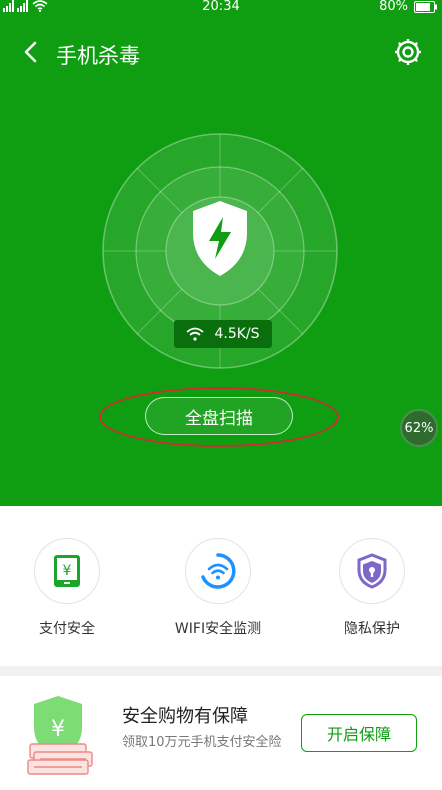 This screenshot has height=790, width=442. Describe the element at coordinates (221, 733) in the screenshot. I see `promo-card: ¥ 安全购物有保障 领取10万元手机支付安全险 开启保障` at that location.